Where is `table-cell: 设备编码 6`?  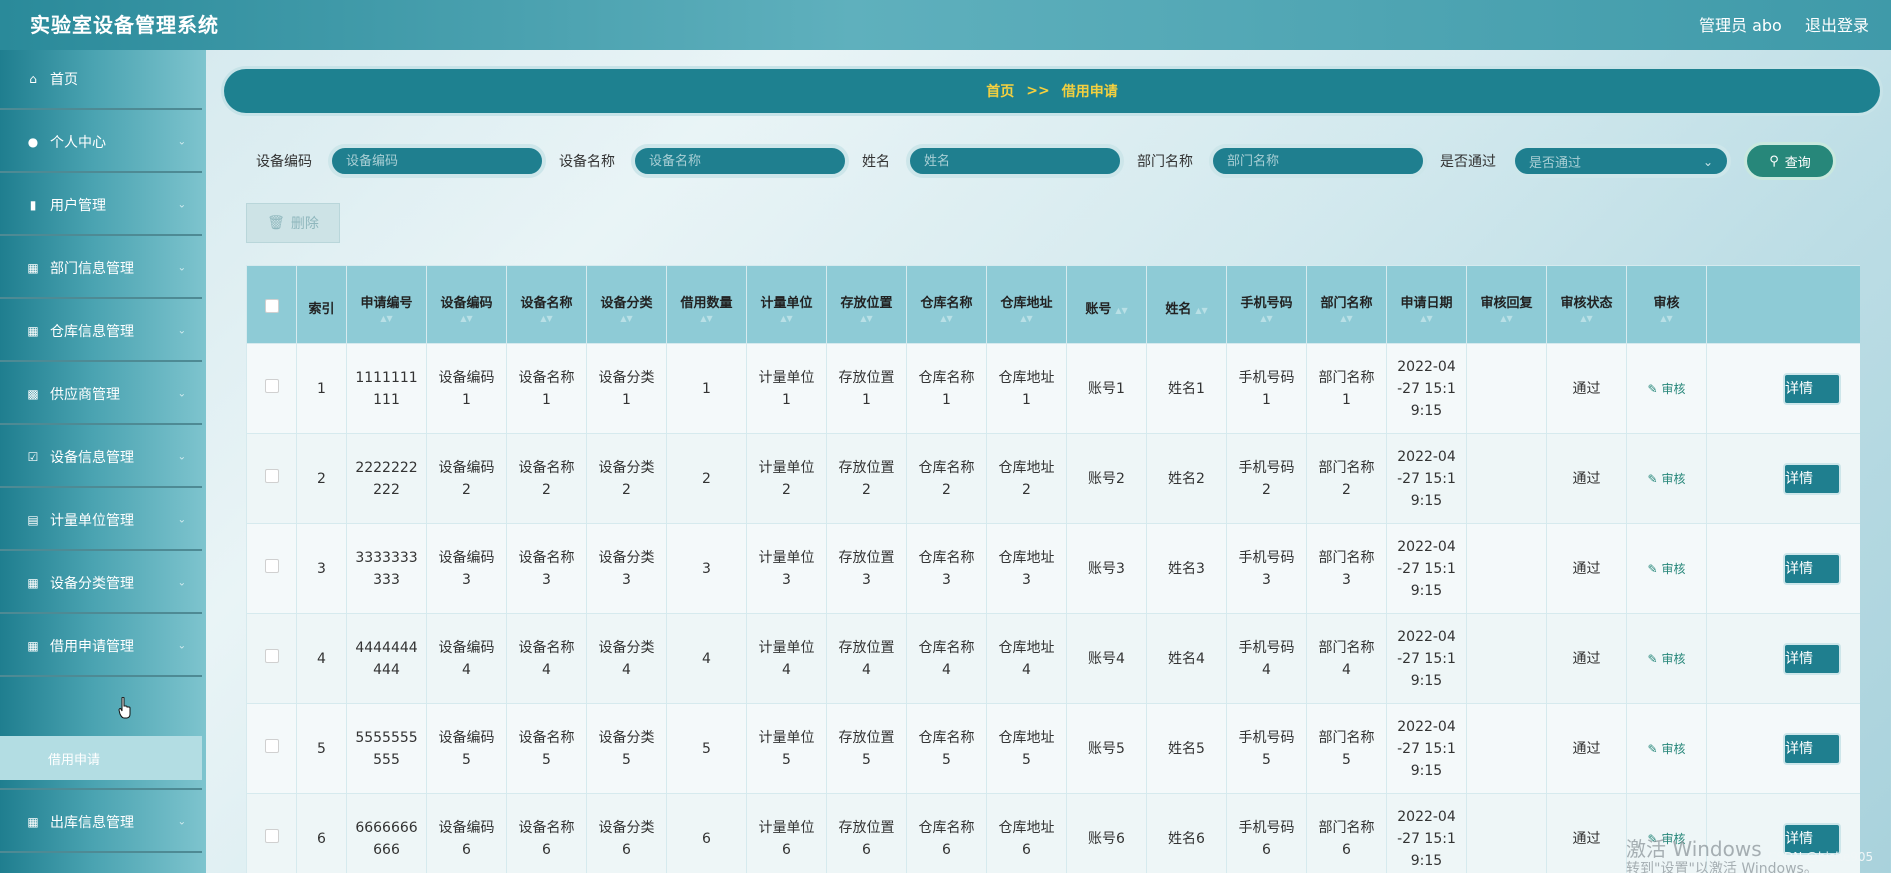 table-cell: 设备编码 6 is located at coordinates (466, 833).